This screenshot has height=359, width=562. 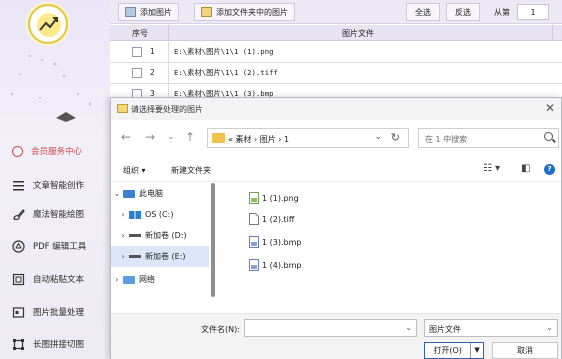 I want to click on tree-item-drive-e: › 新加卷 (E:), so click(x=160, y=256).